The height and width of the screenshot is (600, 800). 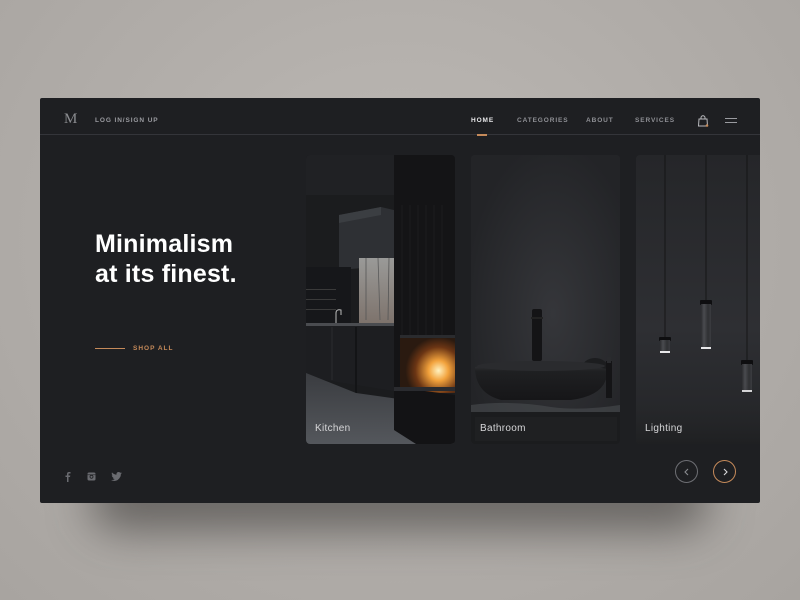 What do you see at coordinates (482, 135) in the screenshot?
I see `nav-active-indicator` at bounding box center [482, 135].